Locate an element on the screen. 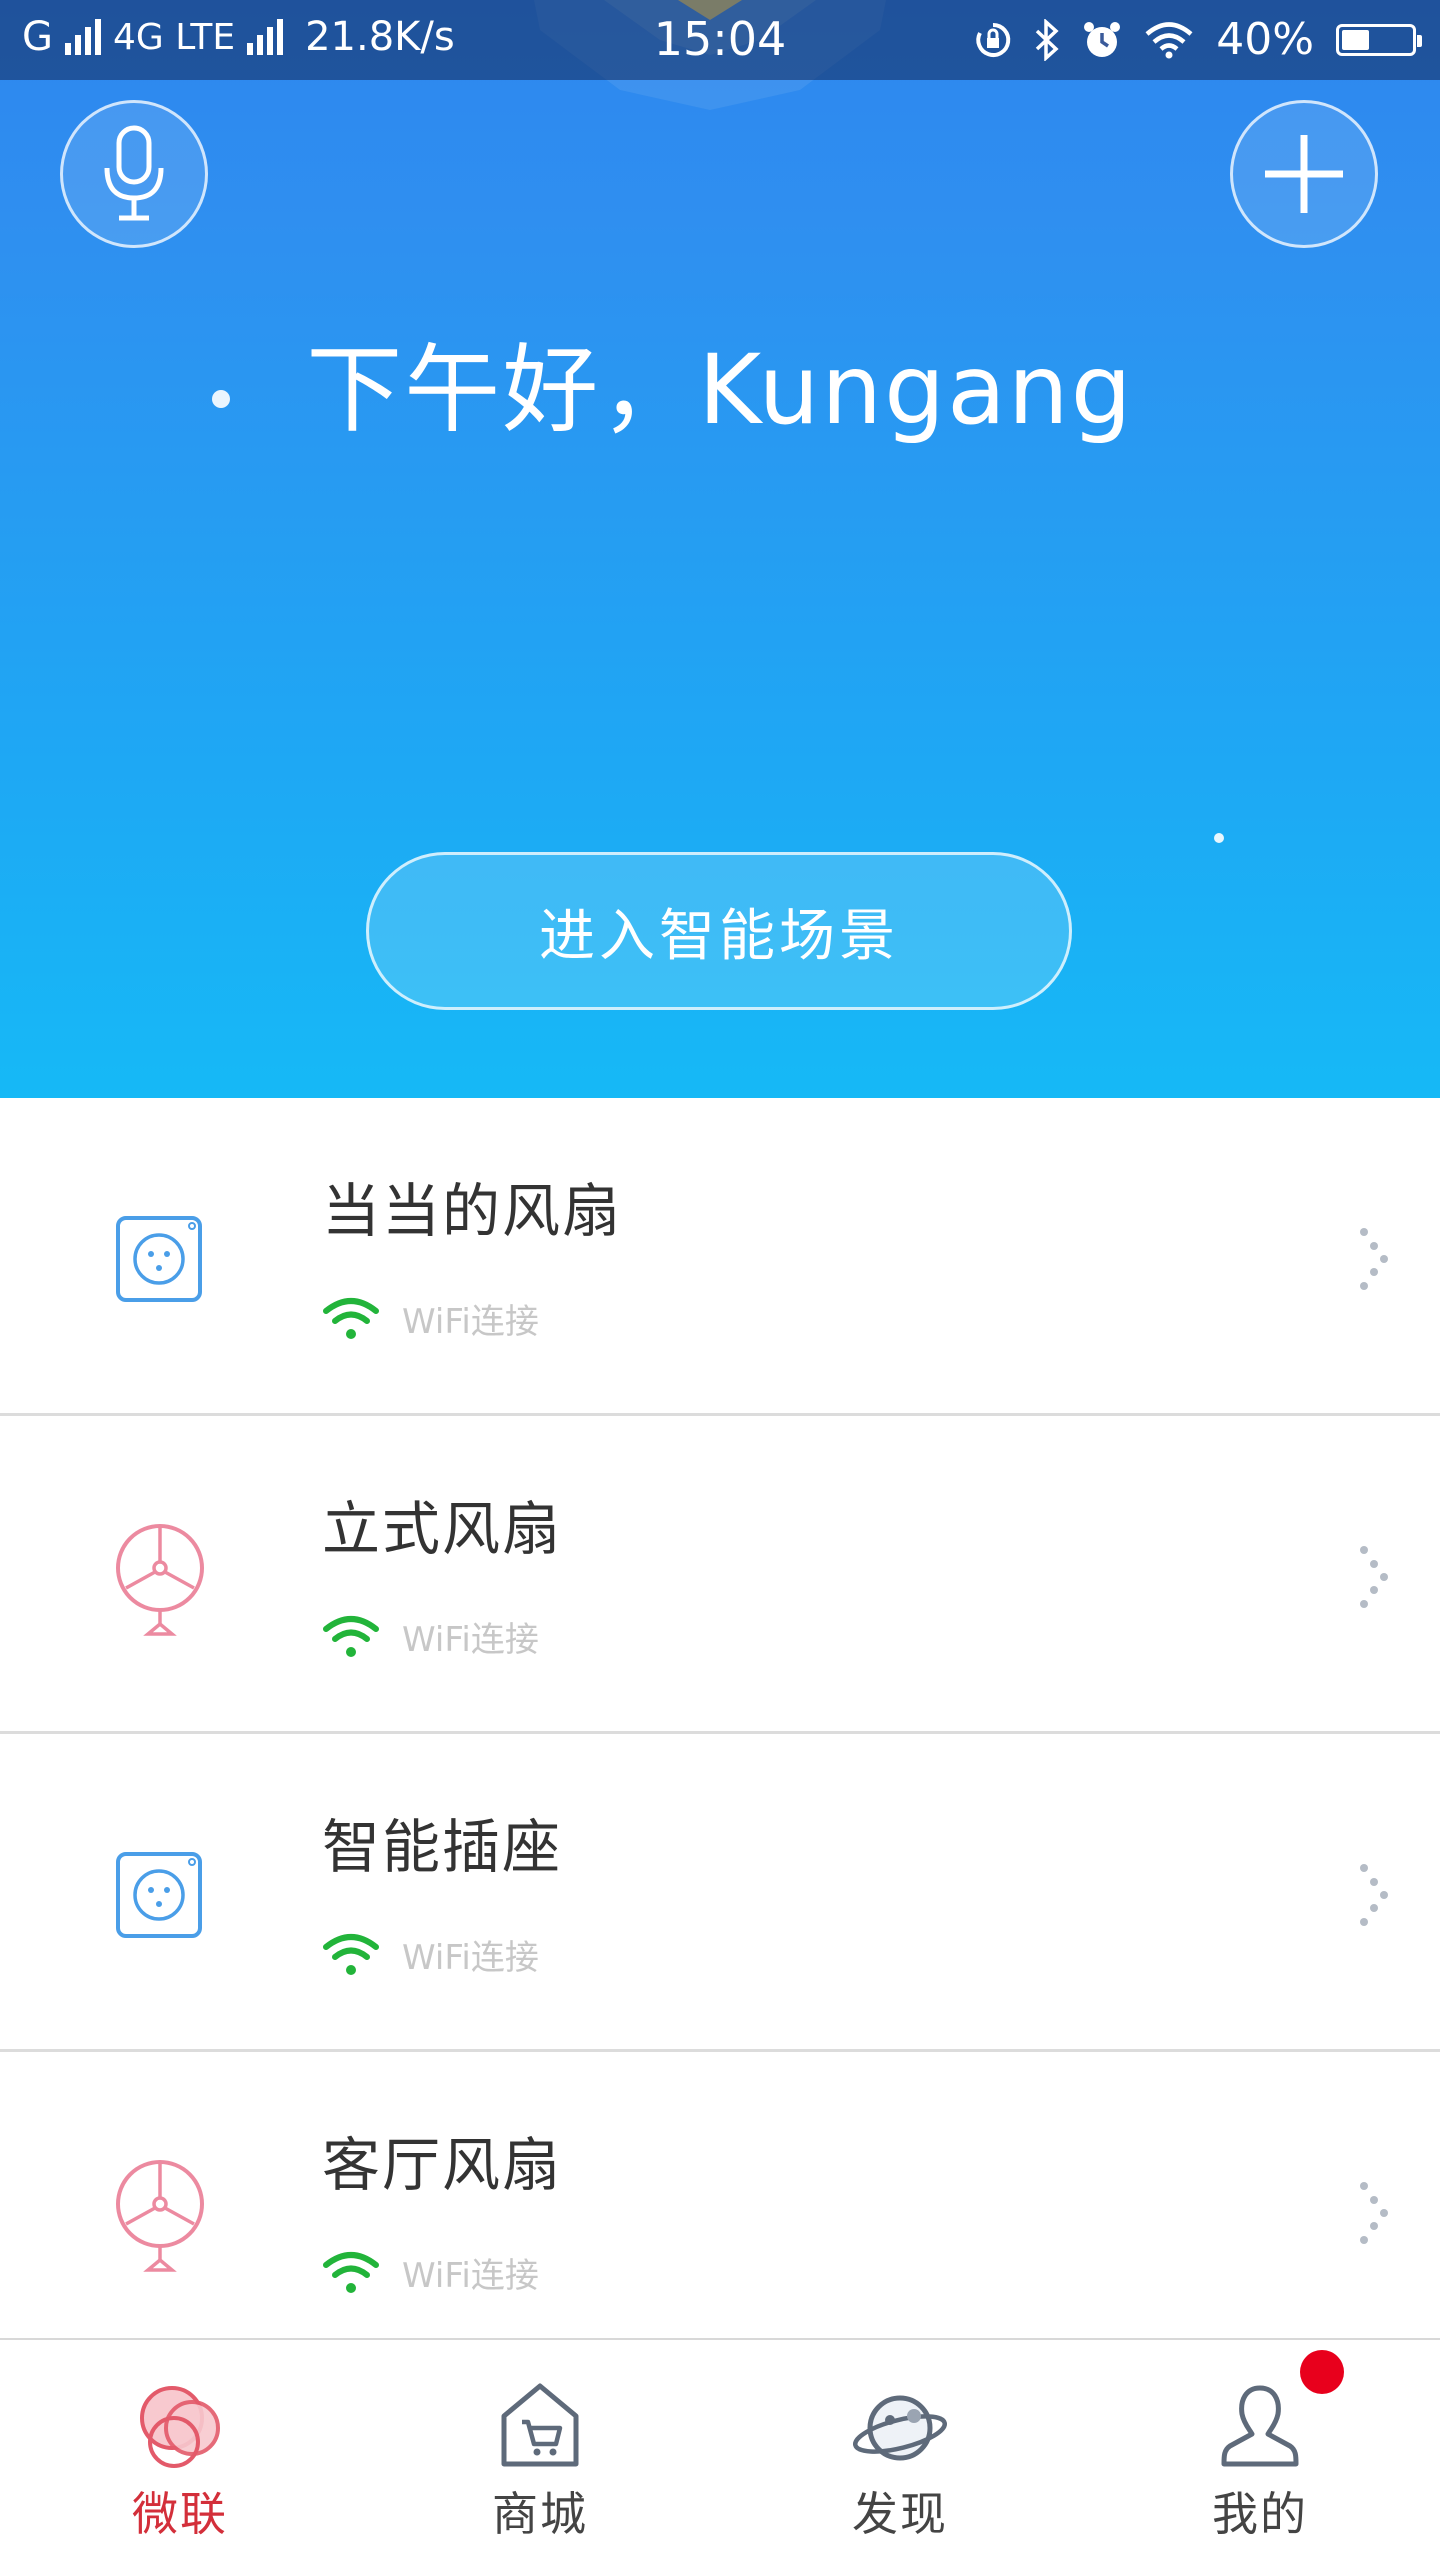 This screenshot has height=2562, width=1440. device-name: 客厅风扇 is located at coordinates (442, 2165).